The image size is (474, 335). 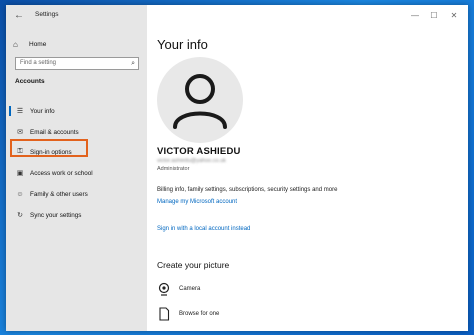 I want to click on document-icon, so click(x=164, y=314).